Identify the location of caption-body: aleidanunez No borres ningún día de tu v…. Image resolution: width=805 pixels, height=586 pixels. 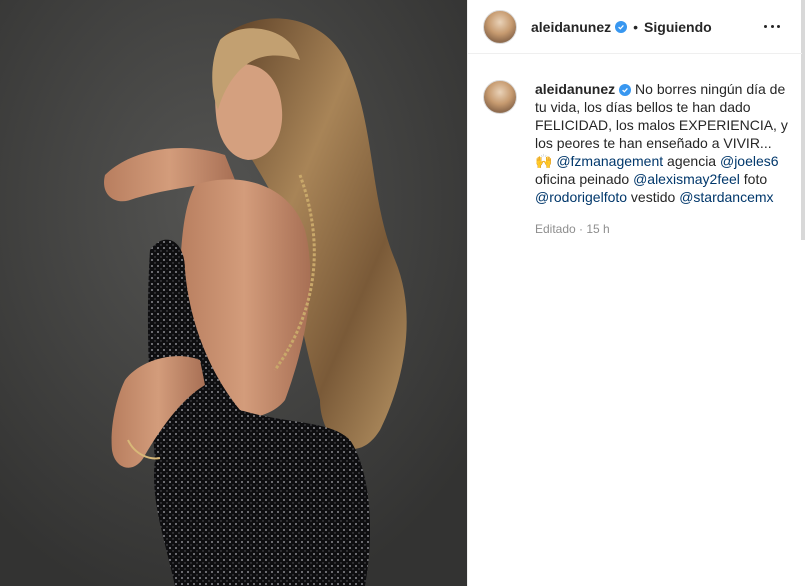
(664, 159).